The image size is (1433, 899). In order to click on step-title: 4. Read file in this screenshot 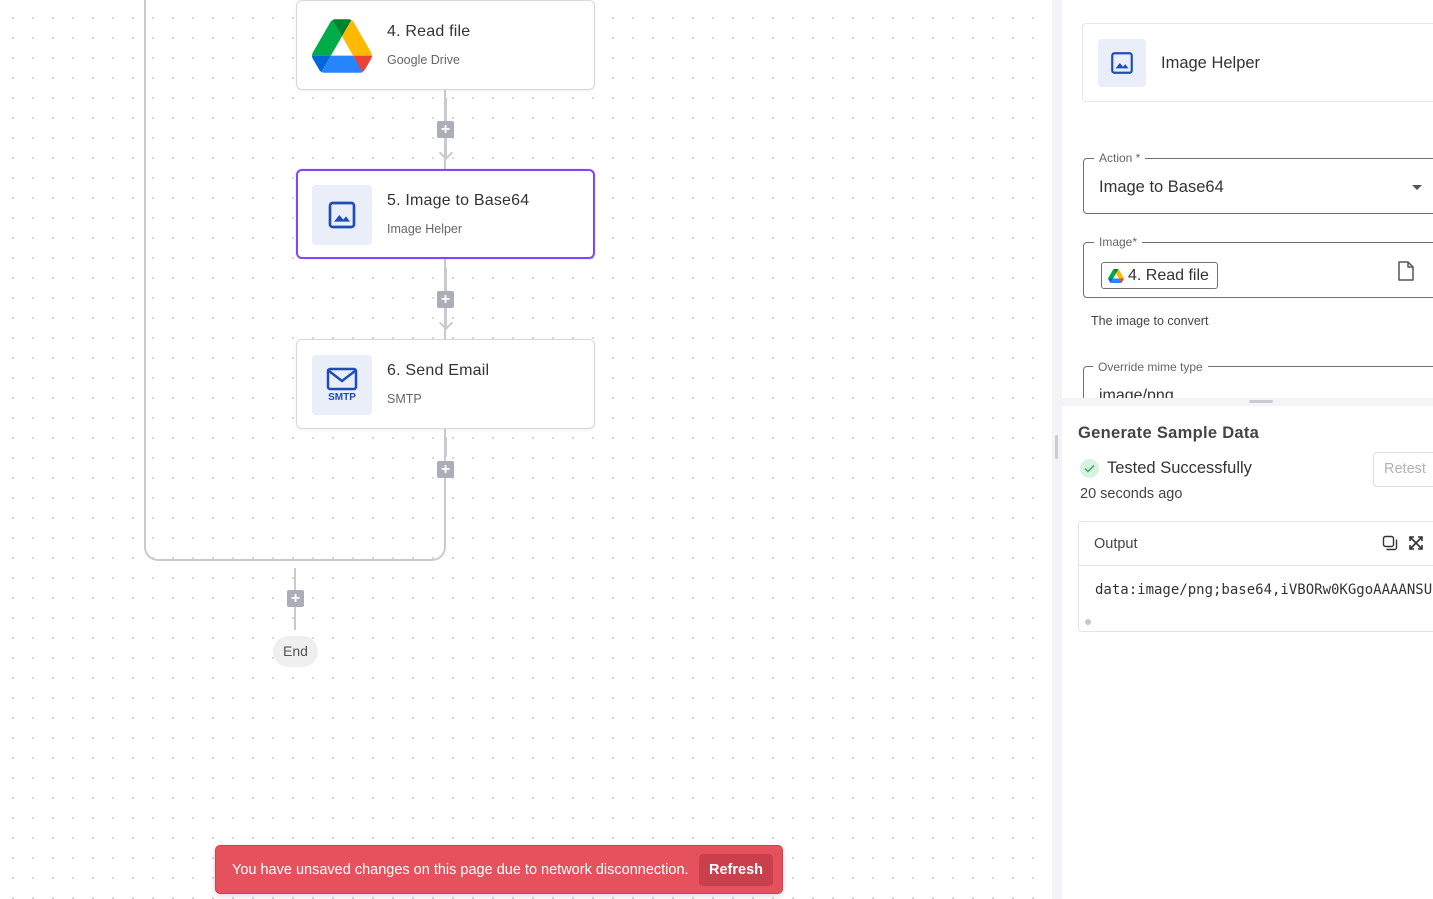, I will do `click(429, 31)`.